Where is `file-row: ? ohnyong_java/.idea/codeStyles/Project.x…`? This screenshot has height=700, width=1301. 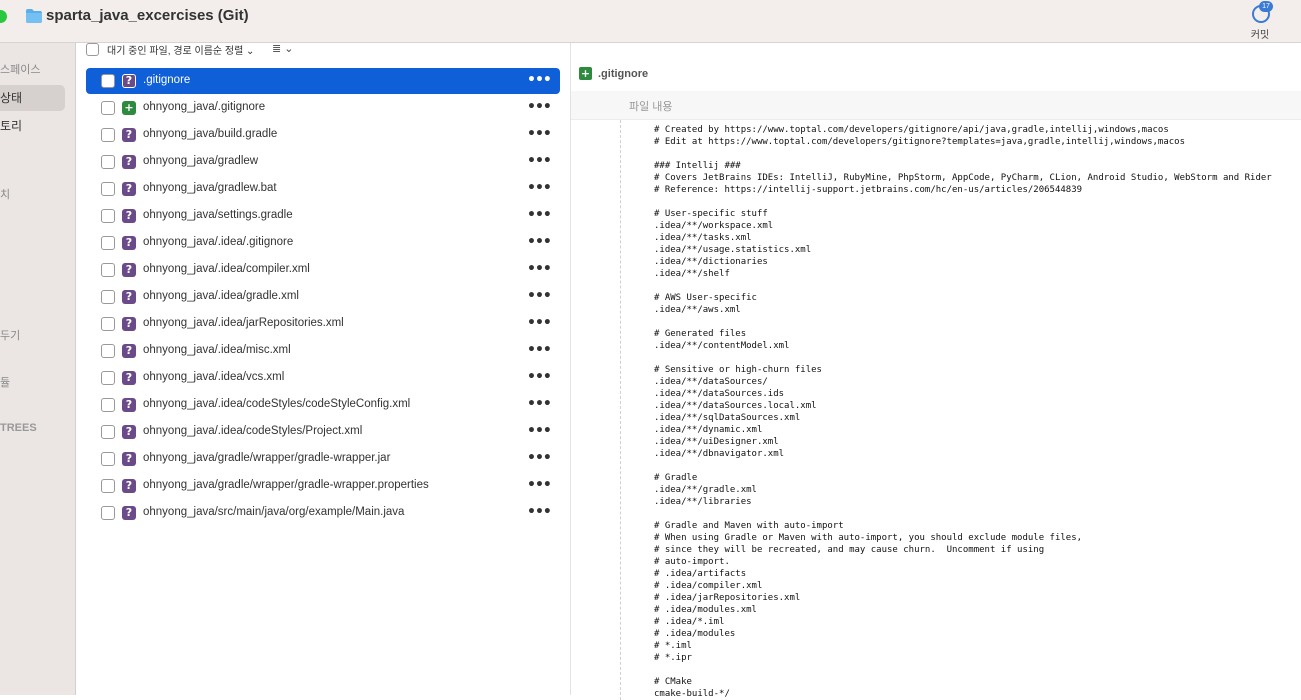
file-row: ? ohnyong_java/.idea/codeStyles/Project.x… is located at coordinates (323, 432).